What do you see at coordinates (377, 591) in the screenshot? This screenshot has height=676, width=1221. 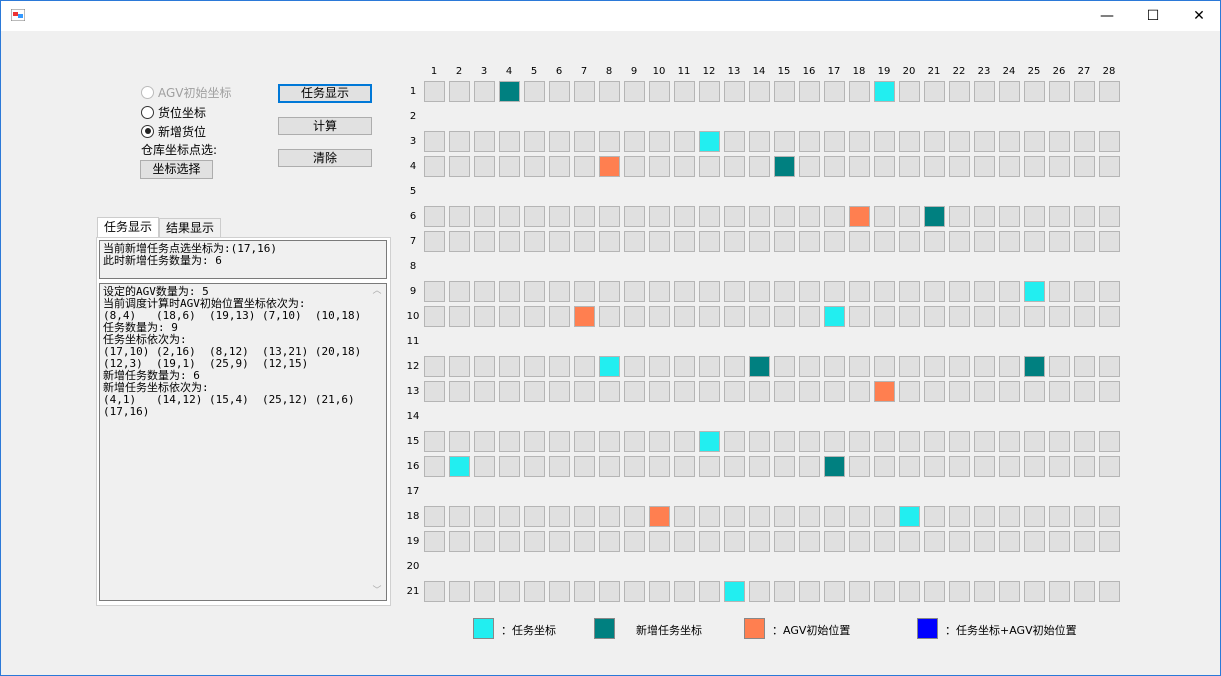 I see `scroll-down-icon: ﹀` at bounding box center [377, 591].